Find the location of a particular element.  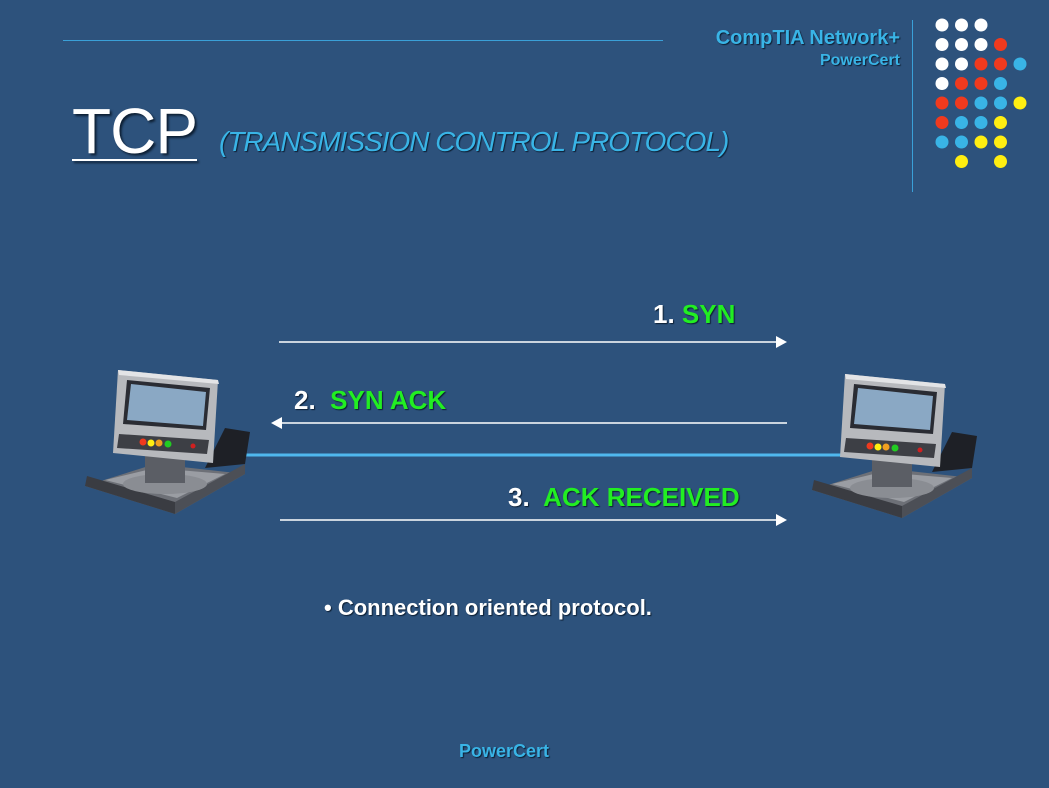

syn-ack-arrow is located at coordinates (529, 423).